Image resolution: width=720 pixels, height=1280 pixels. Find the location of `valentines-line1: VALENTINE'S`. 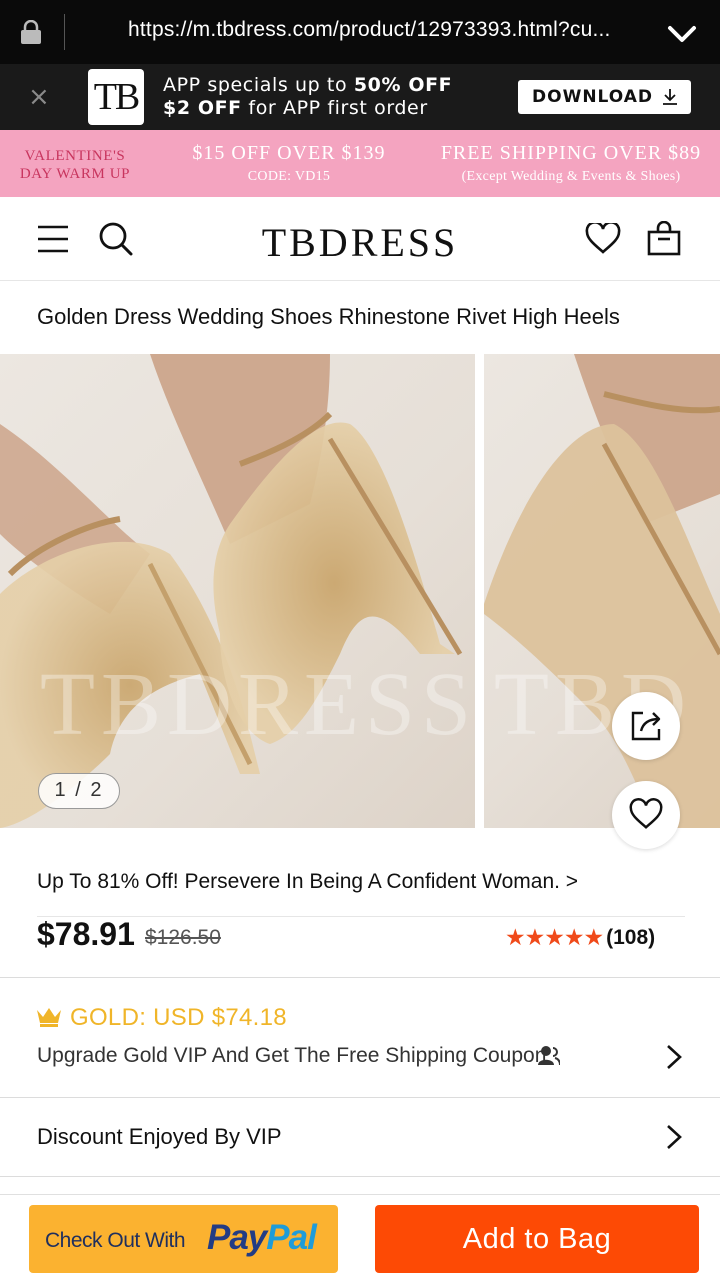

valentines-line1: VALENTINE'S is located at coordinates (75, 156).